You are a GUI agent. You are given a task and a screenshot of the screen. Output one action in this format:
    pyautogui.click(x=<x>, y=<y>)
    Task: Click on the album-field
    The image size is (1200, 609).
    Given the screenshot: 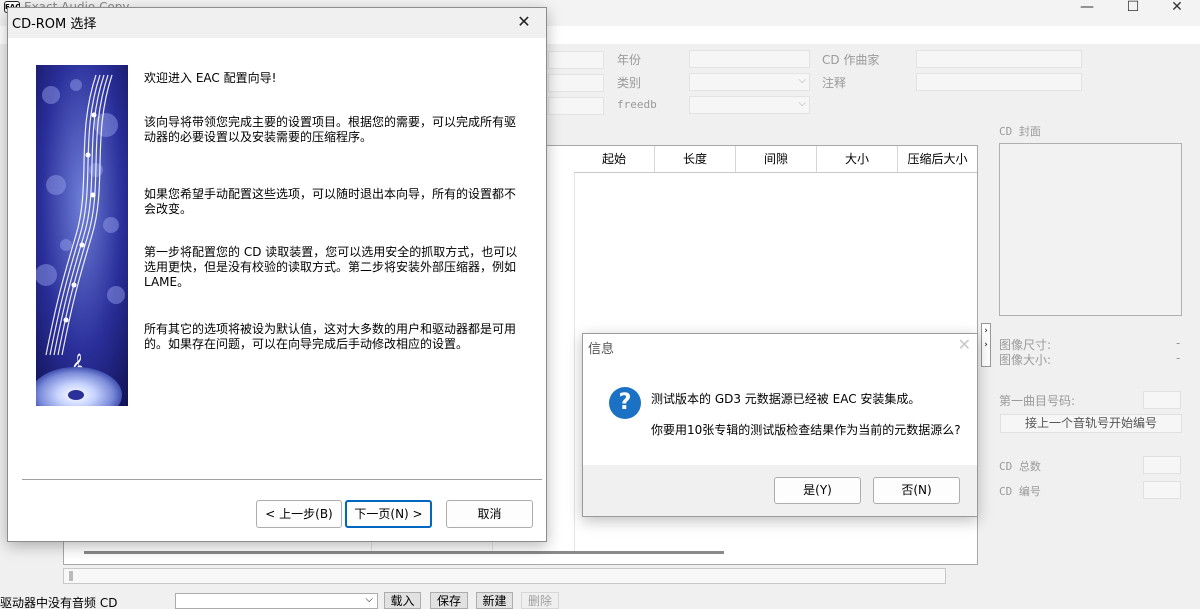 What is the action you would take?
    pyautogui.click(x=576, y=60)
    